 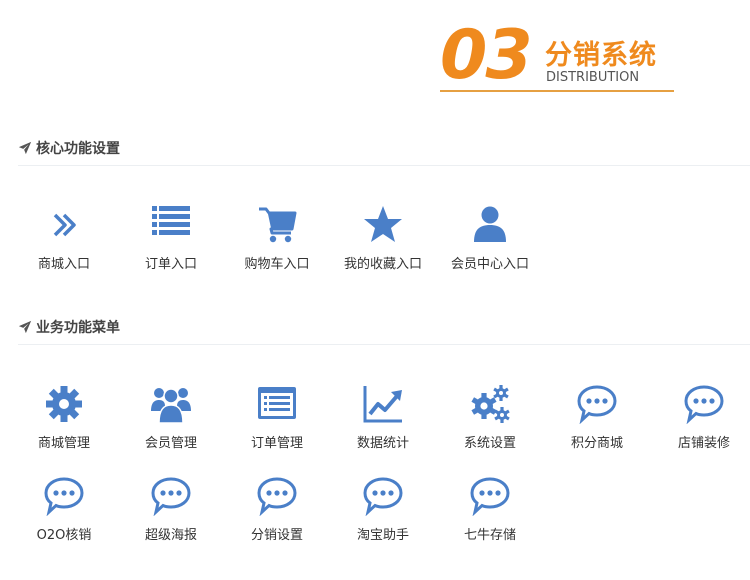 I want to click on header-underline, so click(x=557, y=91).